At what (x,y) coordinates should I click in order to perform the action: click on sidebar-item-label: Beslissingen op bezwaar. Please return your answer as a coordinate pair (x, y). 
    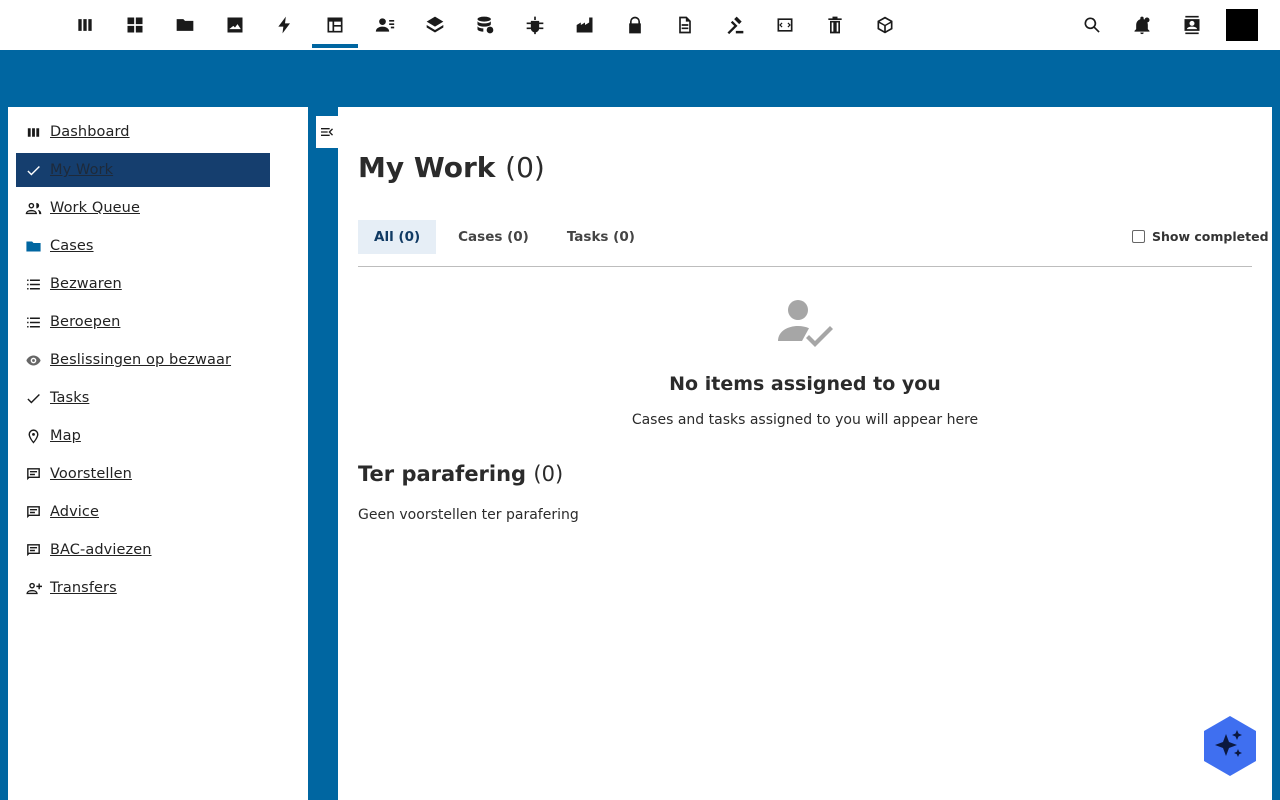
    Looking at the image, I should click on (141, 360).